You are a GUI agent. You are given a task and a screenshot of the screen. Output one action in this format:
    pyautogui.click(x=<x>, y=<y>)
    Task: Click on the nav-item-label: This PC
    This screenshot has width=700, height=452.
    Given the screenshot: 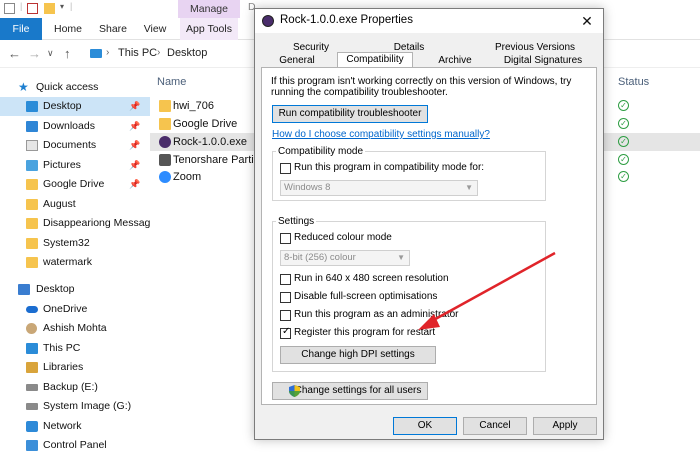 What is the action you would take?
    pyautogui.click(x=62, y=348)
    